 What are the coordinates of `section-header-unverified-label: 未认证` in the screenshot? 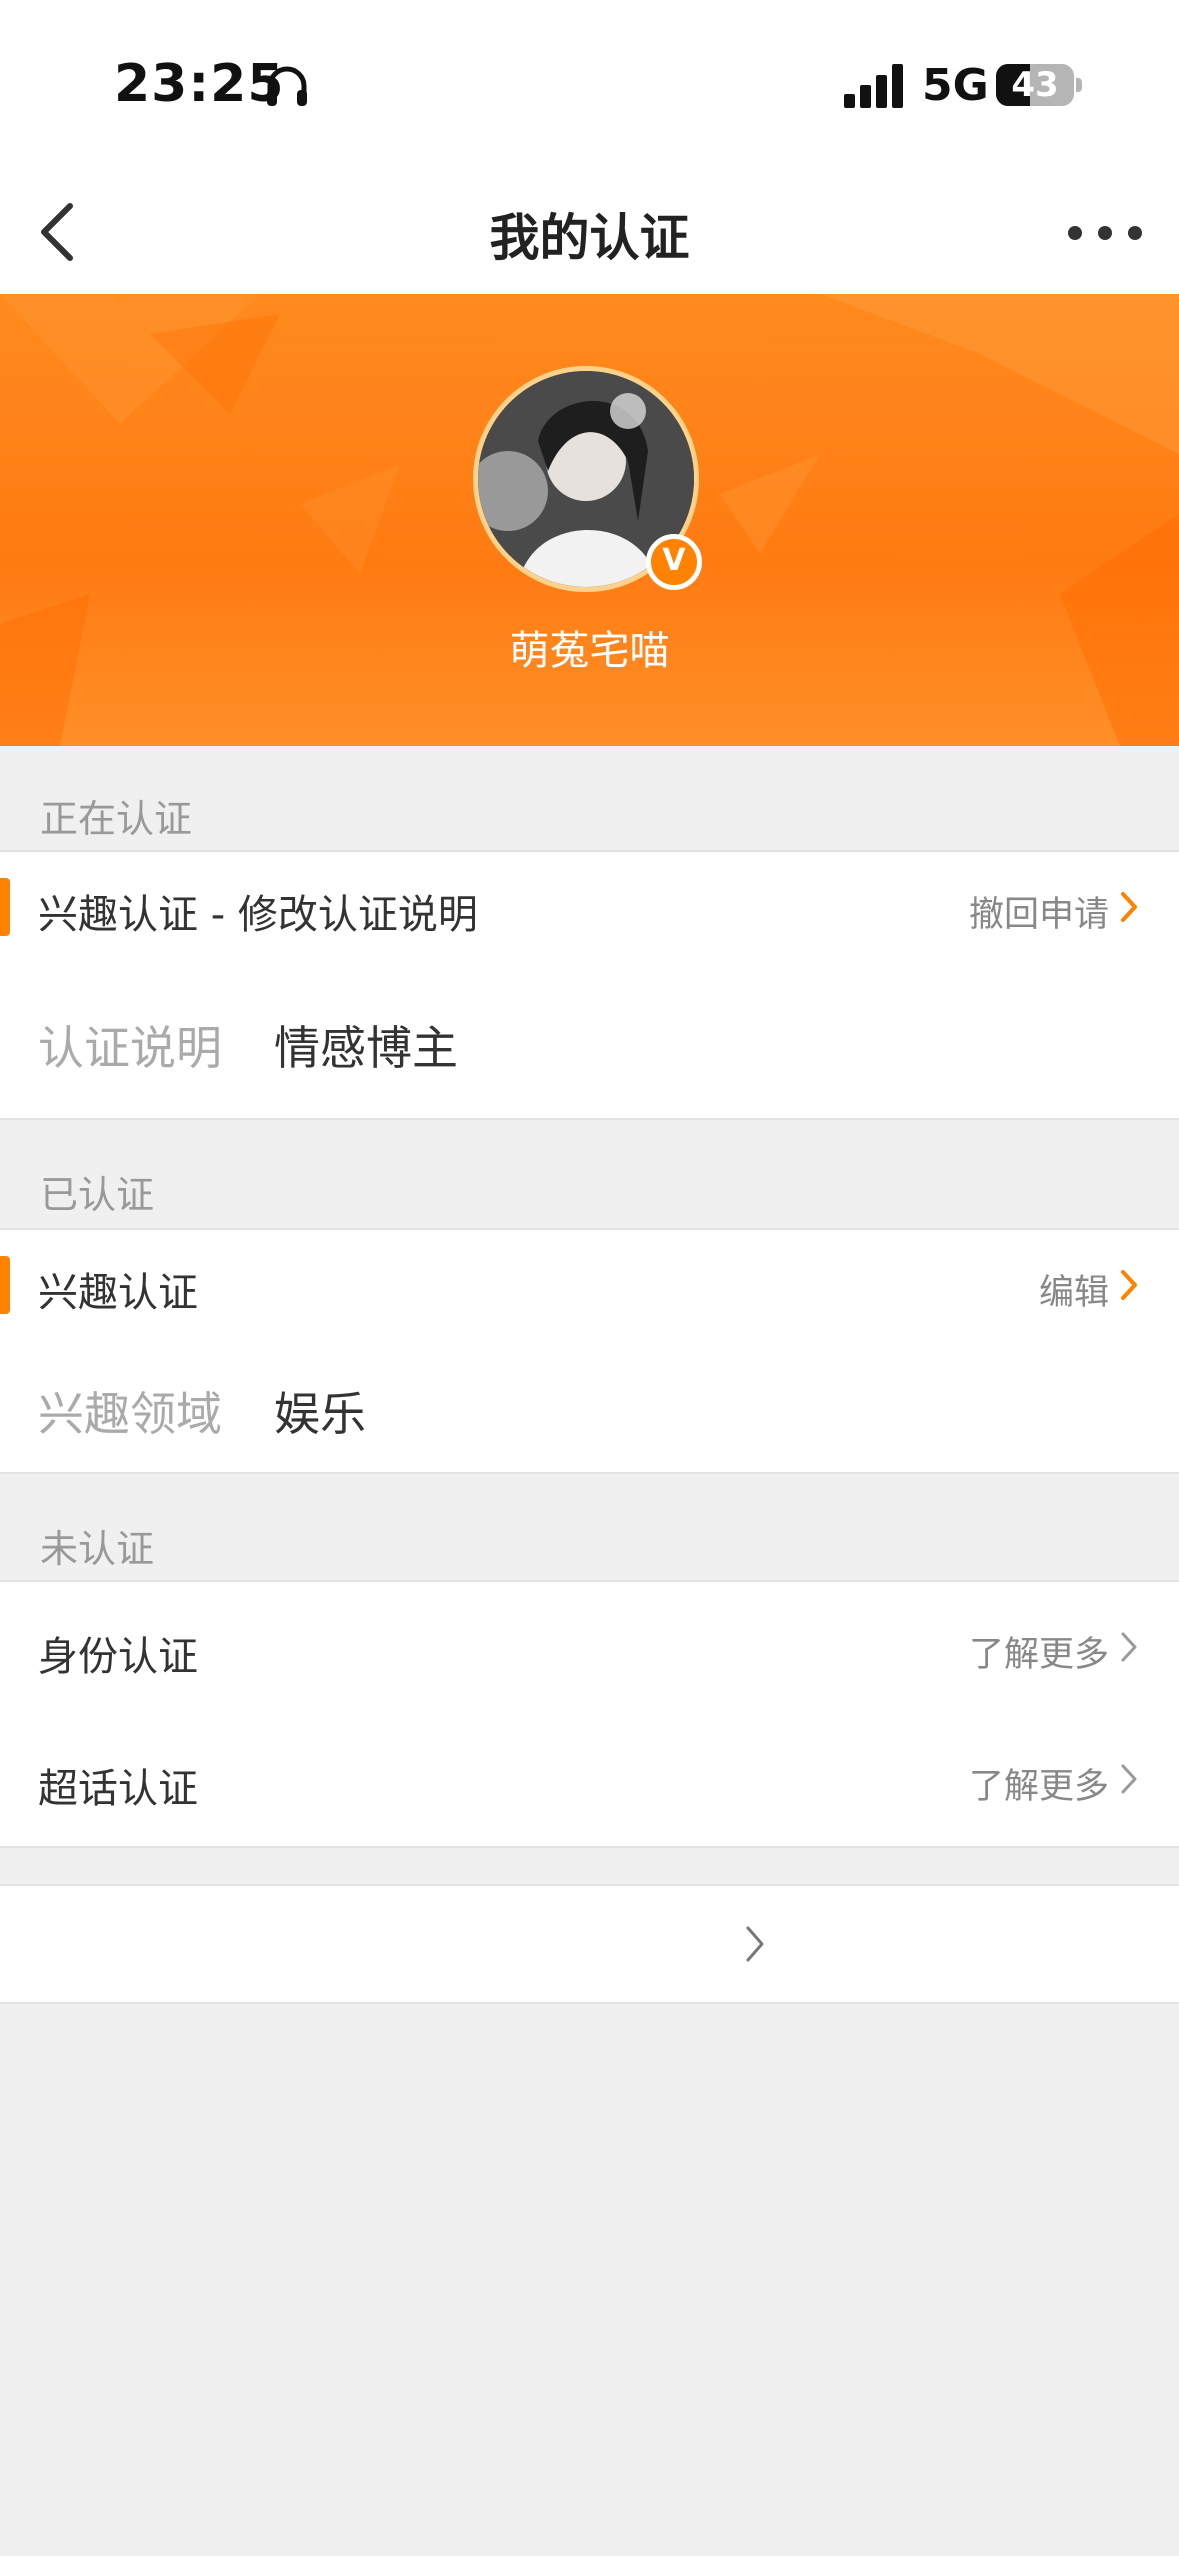 It's located at (97, 1549).